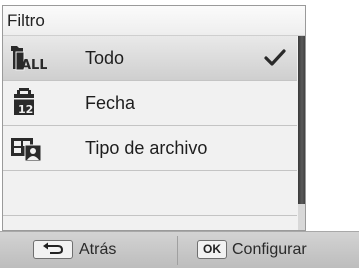 Image resolution: width=359 pixels, height=268 pixels. Describe the element at coordinates (150, 103) in the screenshot. I see `filter-option-date: 12 Fecha` at that location.